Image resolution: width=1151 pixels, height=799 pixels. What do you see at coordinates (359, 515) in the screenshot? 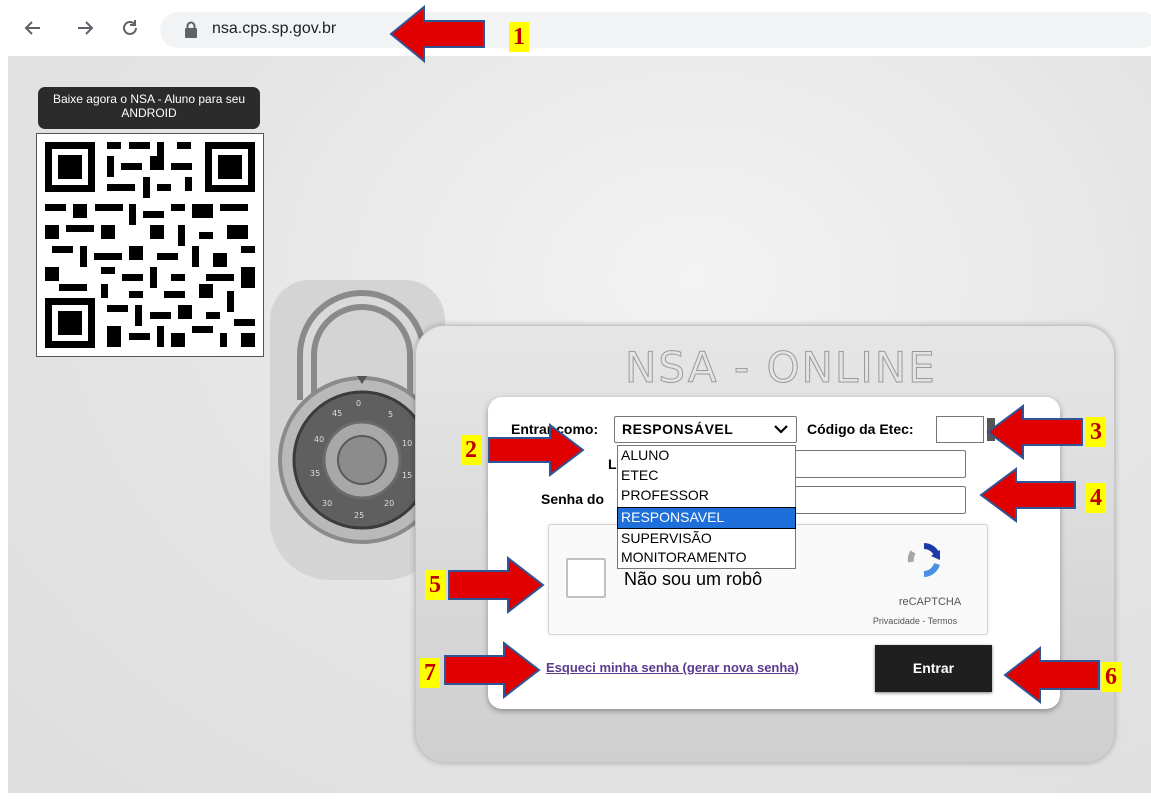
I see `svg-text: 25` at bounding box center [359, 515].